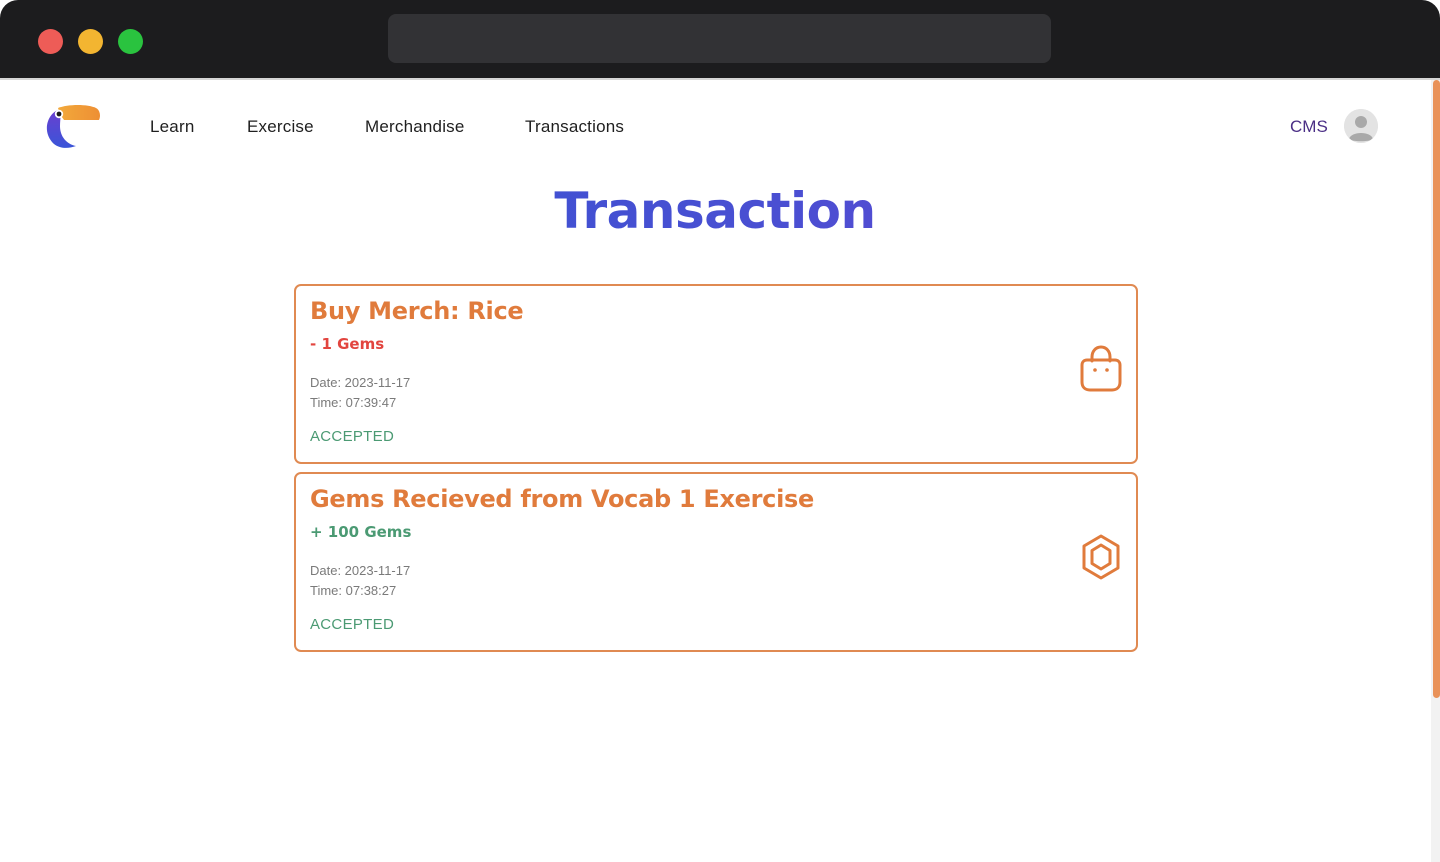 The width and height of the screenshot is (1440, 862). I want to click on address-bar, so click(719, 38).